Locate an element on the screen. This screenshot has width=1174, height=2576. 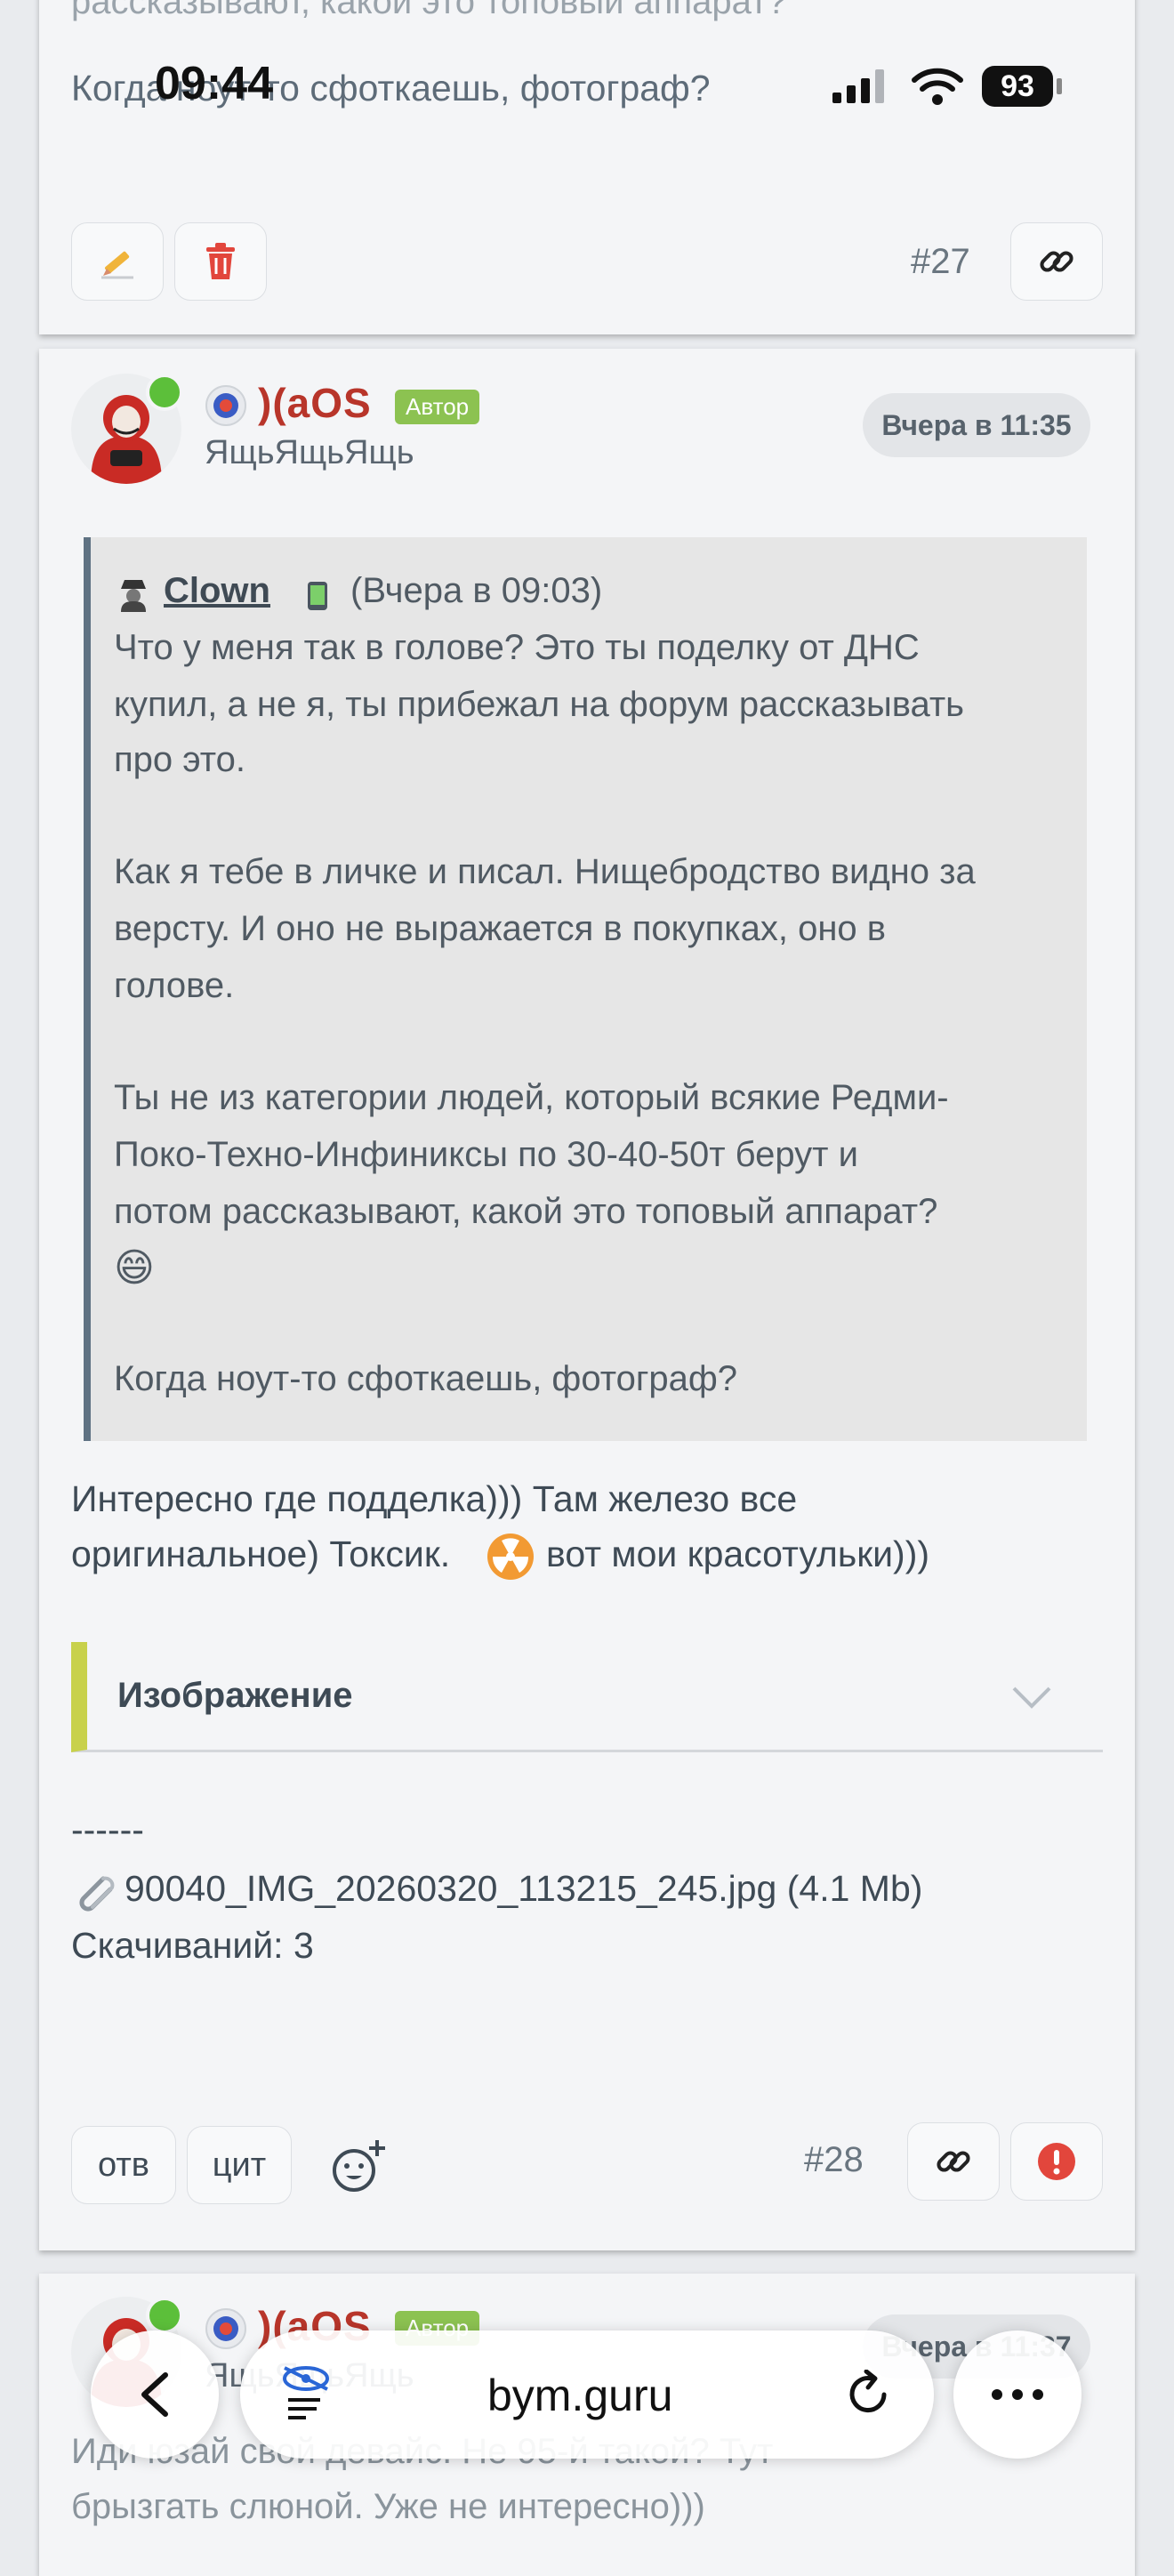
quote-label: цит is located at coordinates (239, 2164).